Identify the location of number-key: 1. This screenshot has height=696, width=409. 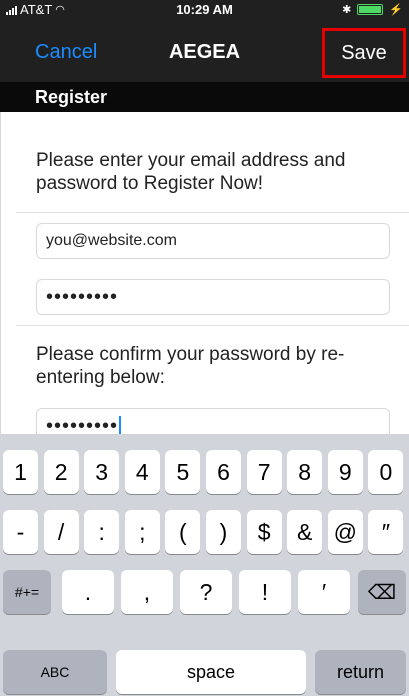
(20, 472).